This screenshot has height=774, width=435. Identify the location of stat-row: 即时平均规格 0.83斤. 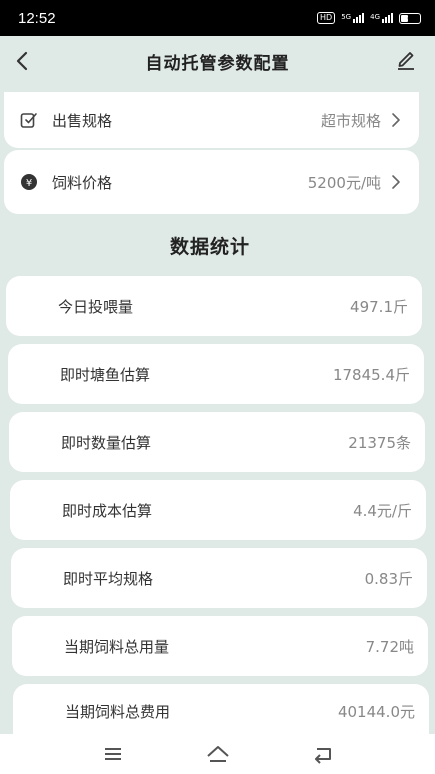
(219, 578).